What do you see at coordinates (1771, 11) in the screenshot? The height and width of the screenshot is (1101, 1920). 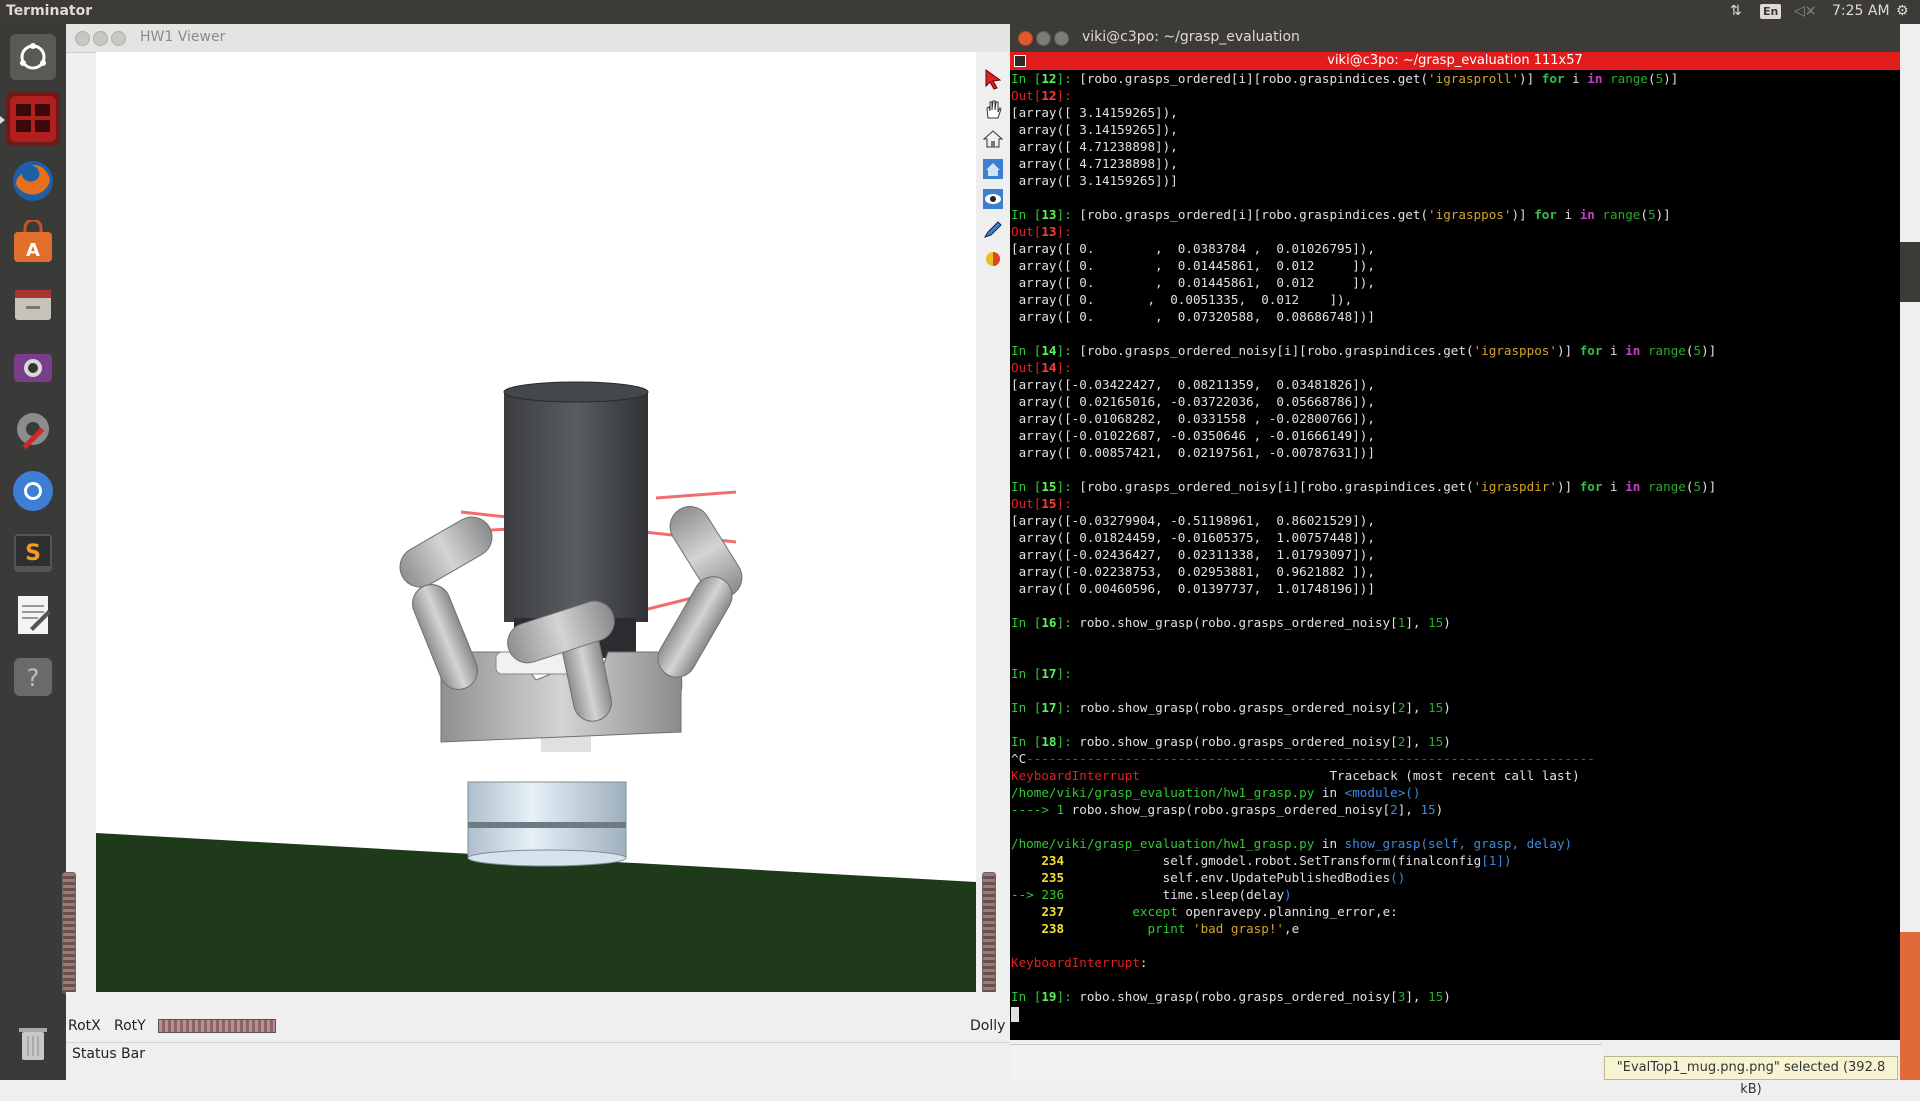 I see `keyboard-language-indicator: En` at bounding box center [1771, 11].